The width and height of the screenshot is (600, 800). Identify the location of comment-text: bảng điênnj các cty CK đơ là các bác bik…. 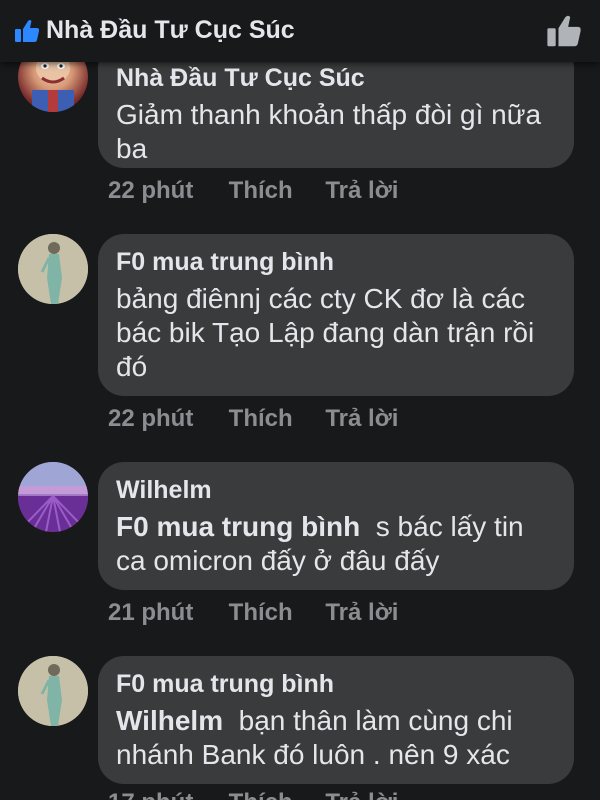
(325, 332).